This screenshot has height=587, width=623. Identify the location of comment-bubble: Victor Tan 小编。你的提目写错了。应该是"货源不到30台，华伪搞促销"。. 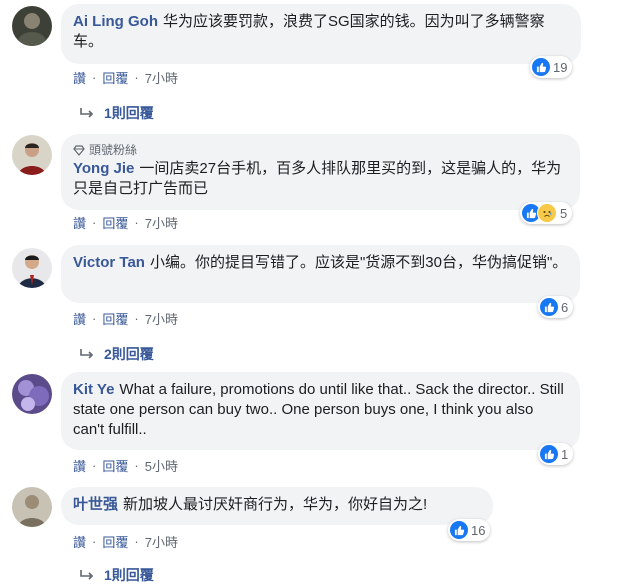
(320, 274).